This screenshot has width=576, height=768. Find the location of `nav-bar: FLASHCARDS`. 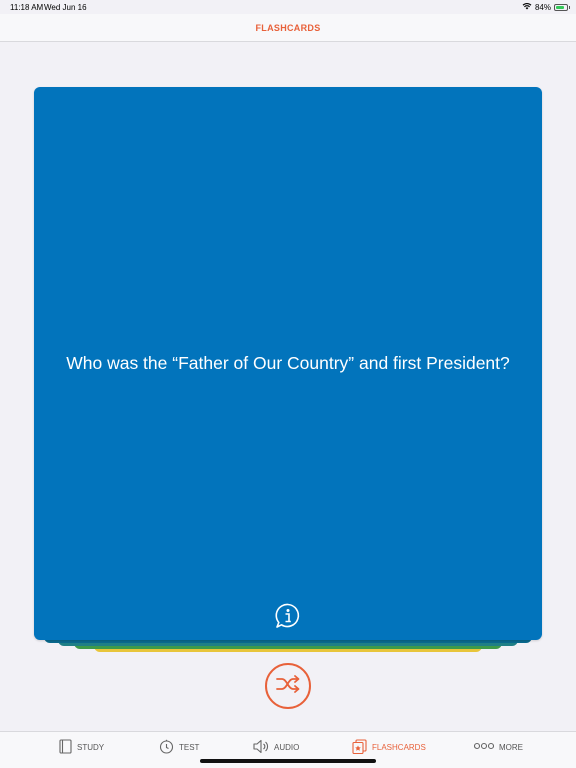

nav-bar: FLASHCARDS is located at coordinates (288, 28).